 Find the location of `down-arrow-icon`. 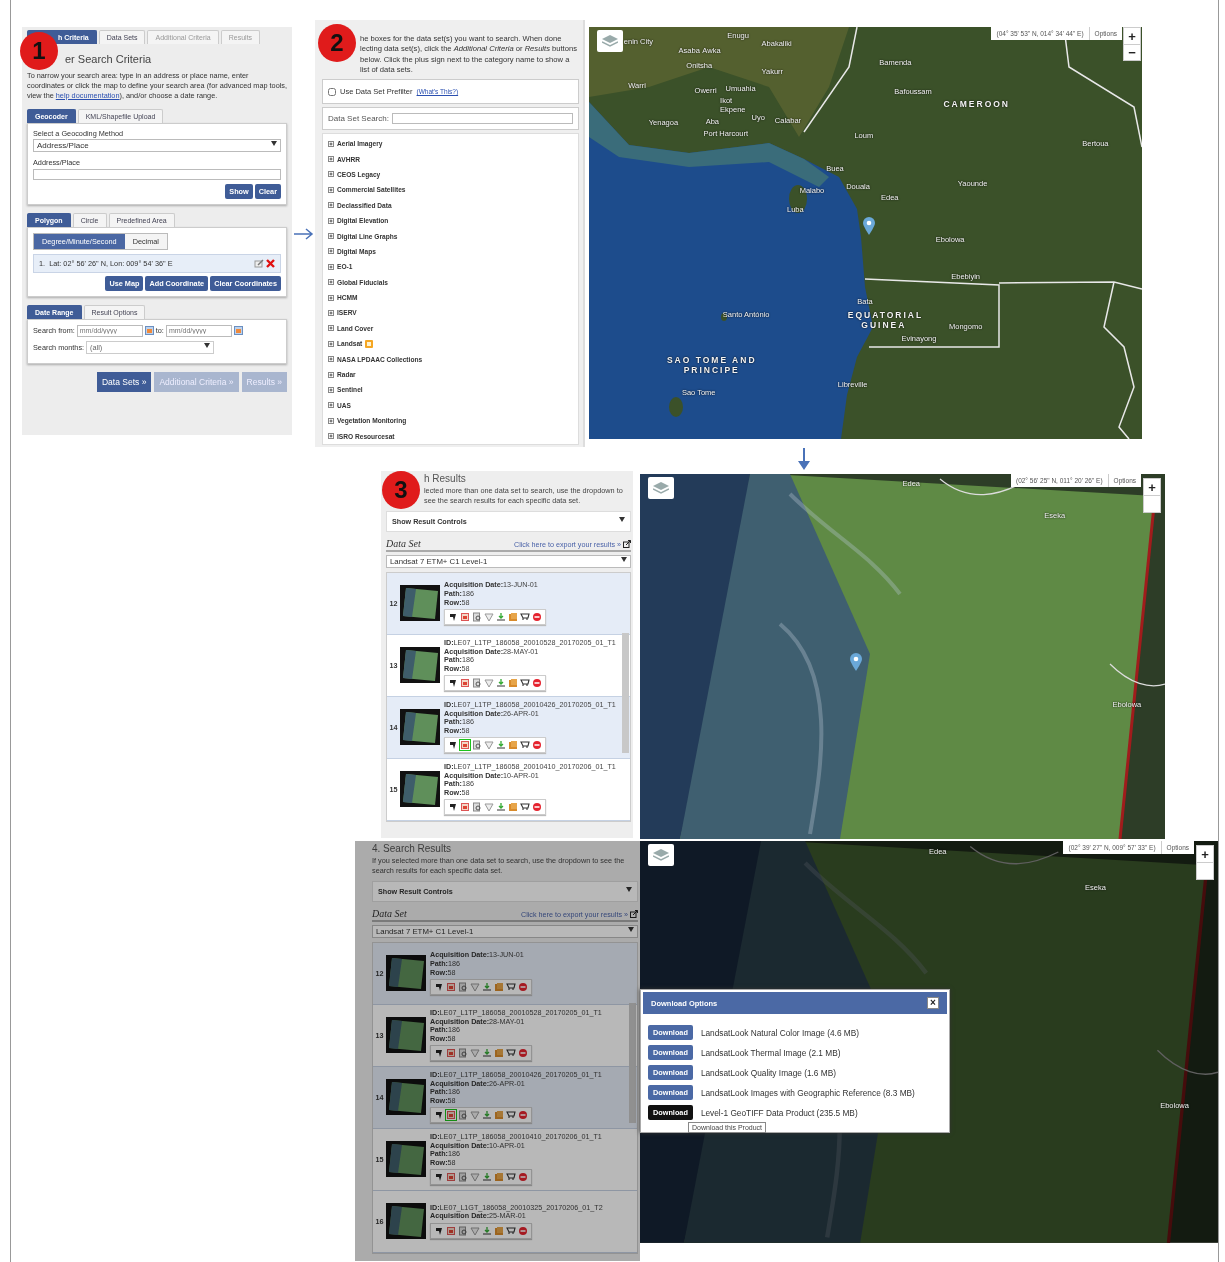

down-arrow-icon is located at coordinates (804, 459).